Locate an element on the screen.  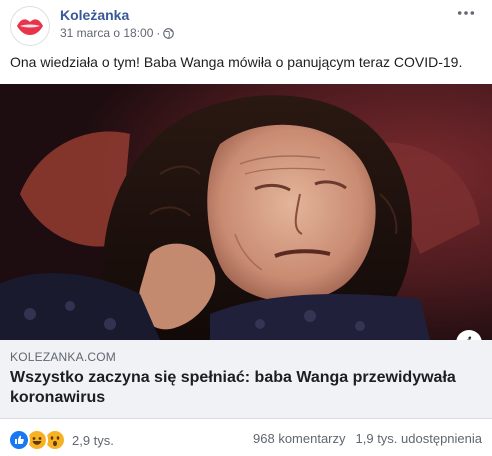
reactions-summary: 2,9 tys. is located at coordinates (61, 440).